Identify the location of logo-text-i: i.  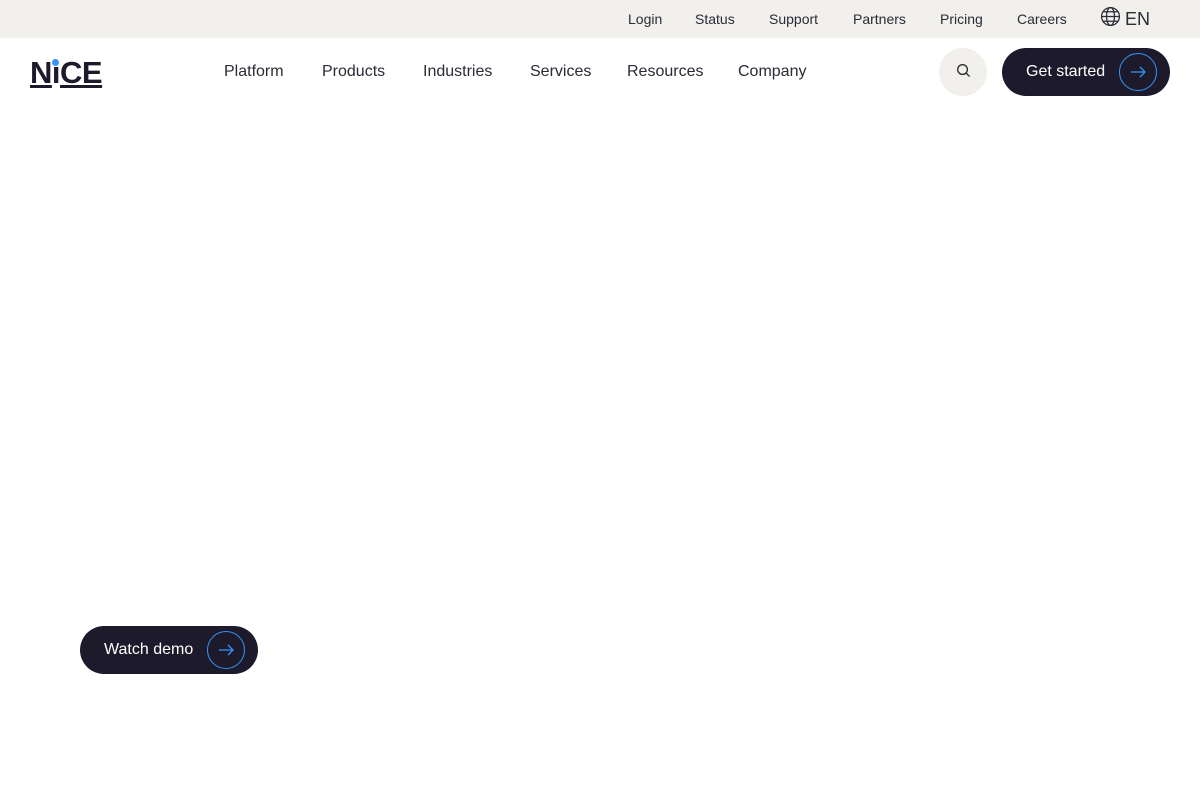
(56, 72).